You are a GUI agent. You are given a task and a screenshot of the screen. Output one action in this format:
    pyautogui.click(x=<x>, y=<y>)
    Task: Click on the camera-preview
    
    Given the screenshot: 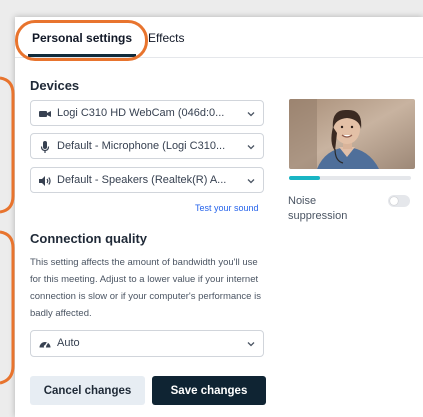 What is the action you would take?
    pyautogui.click(x=352, y=134)
    